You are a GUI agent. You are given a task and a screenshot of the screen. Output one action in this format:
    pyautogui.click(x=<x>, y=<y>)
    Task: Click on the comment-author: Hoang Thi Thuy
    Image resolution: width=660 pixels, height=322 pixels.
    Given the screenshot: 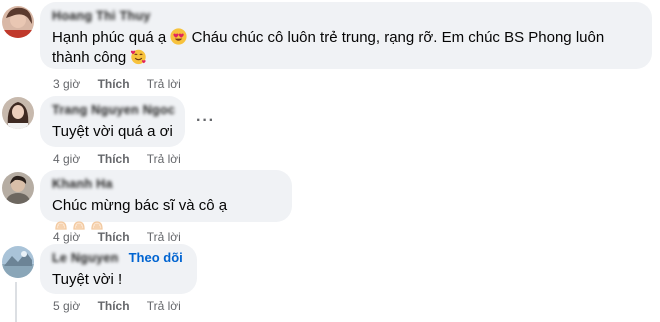 What is the action you would take?
    pyautogui.click(x=346, y=16)
    